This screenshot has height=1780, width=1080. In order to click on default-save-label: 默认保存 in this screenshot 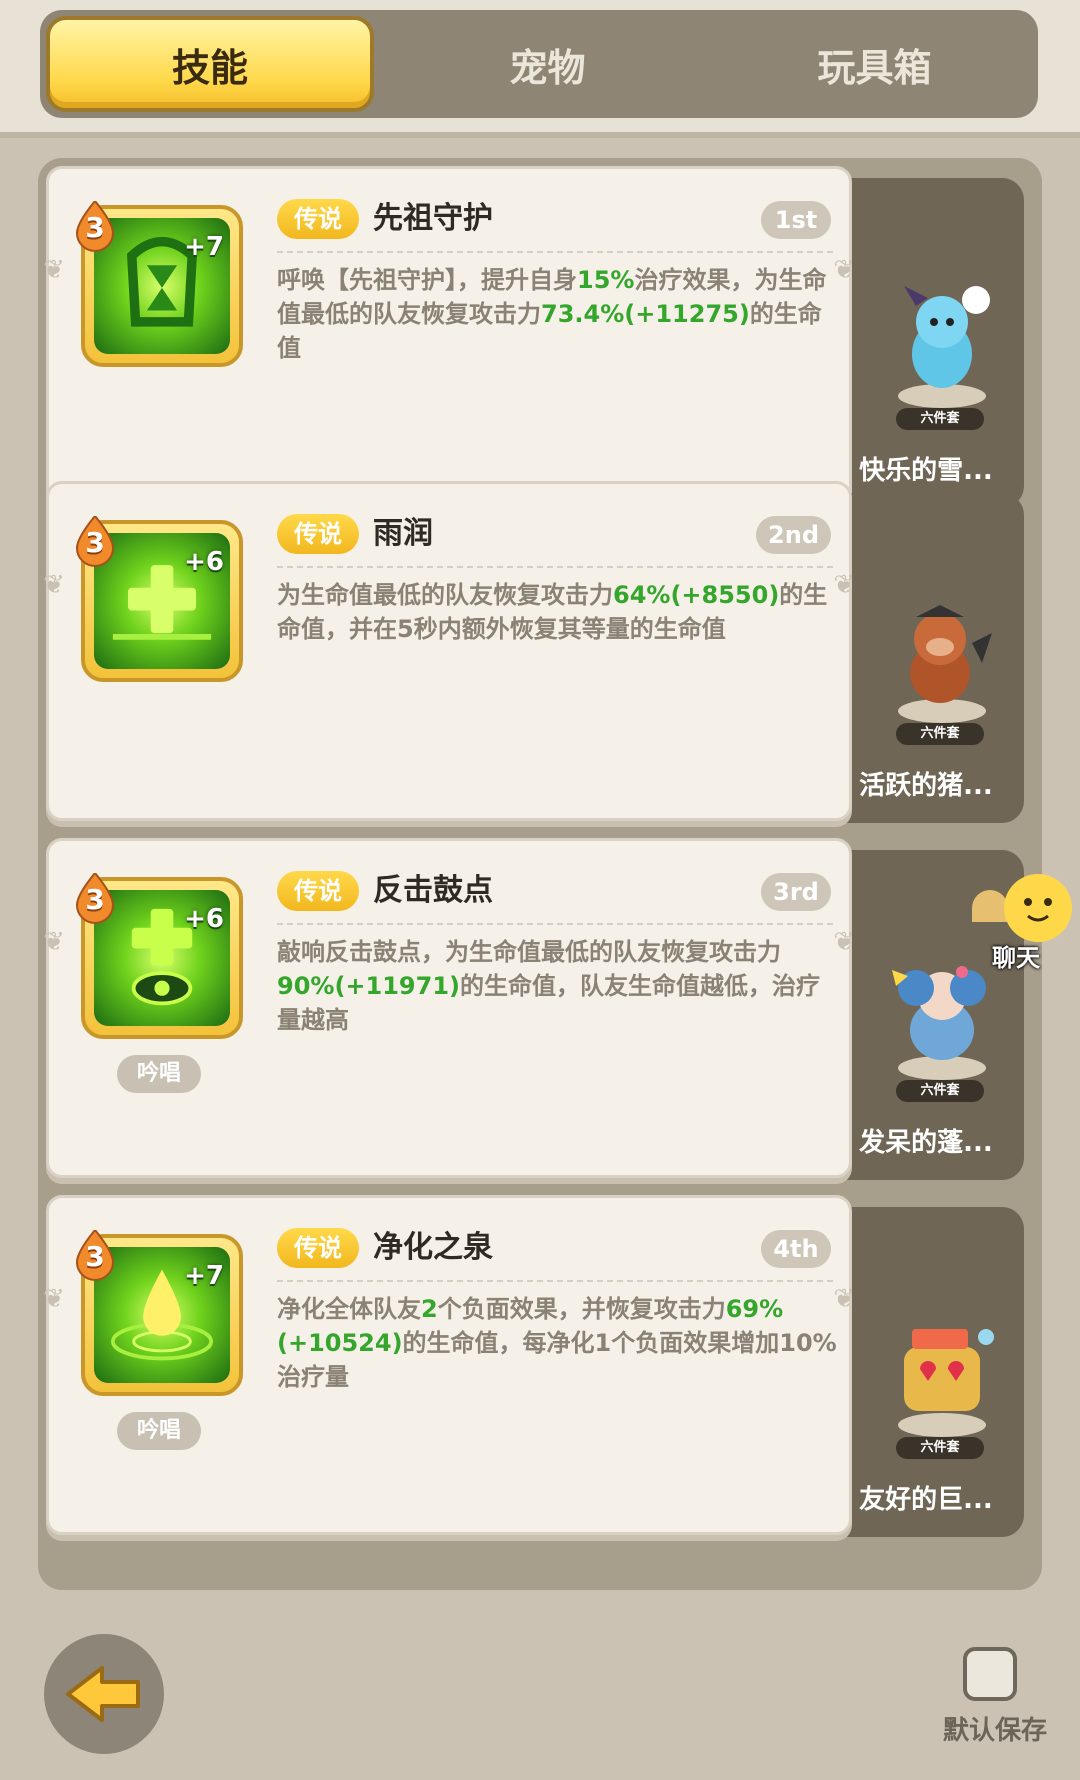, I will do `click(994, 1731)`.